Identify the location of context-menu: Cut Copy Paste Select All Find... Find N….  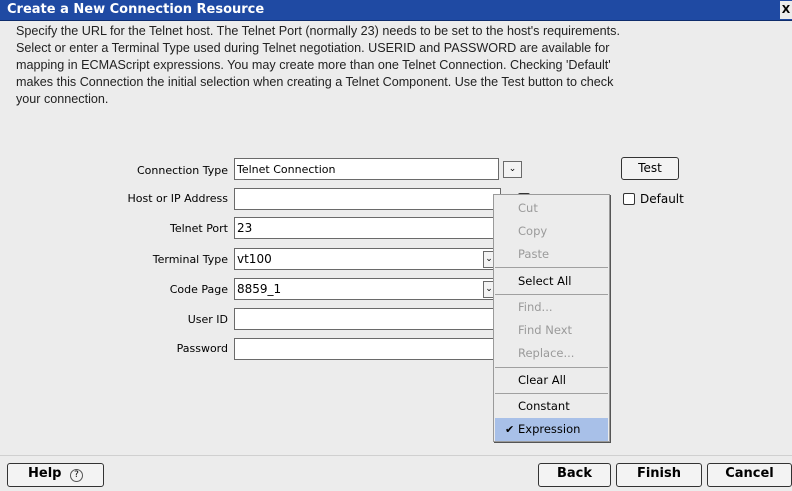
(551, 318).